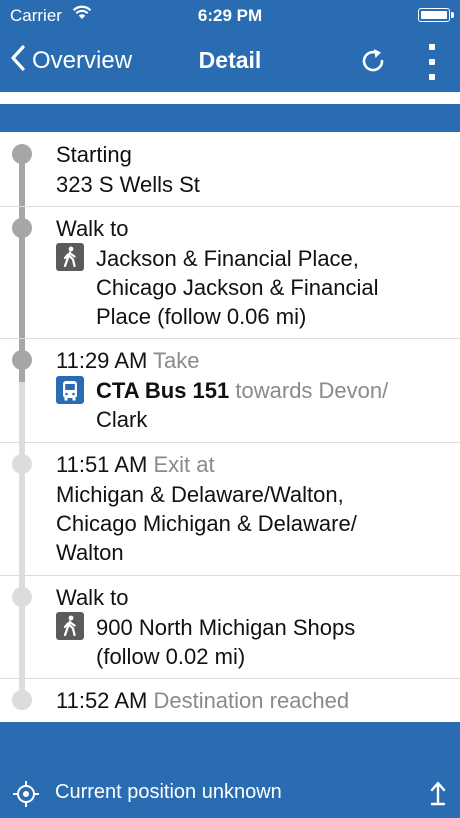 This screenshot has width=460, height=818. Describe the element at coordinates (163, 390) in the screenshot. I see `route-name: CTA Bus 151` at that location.